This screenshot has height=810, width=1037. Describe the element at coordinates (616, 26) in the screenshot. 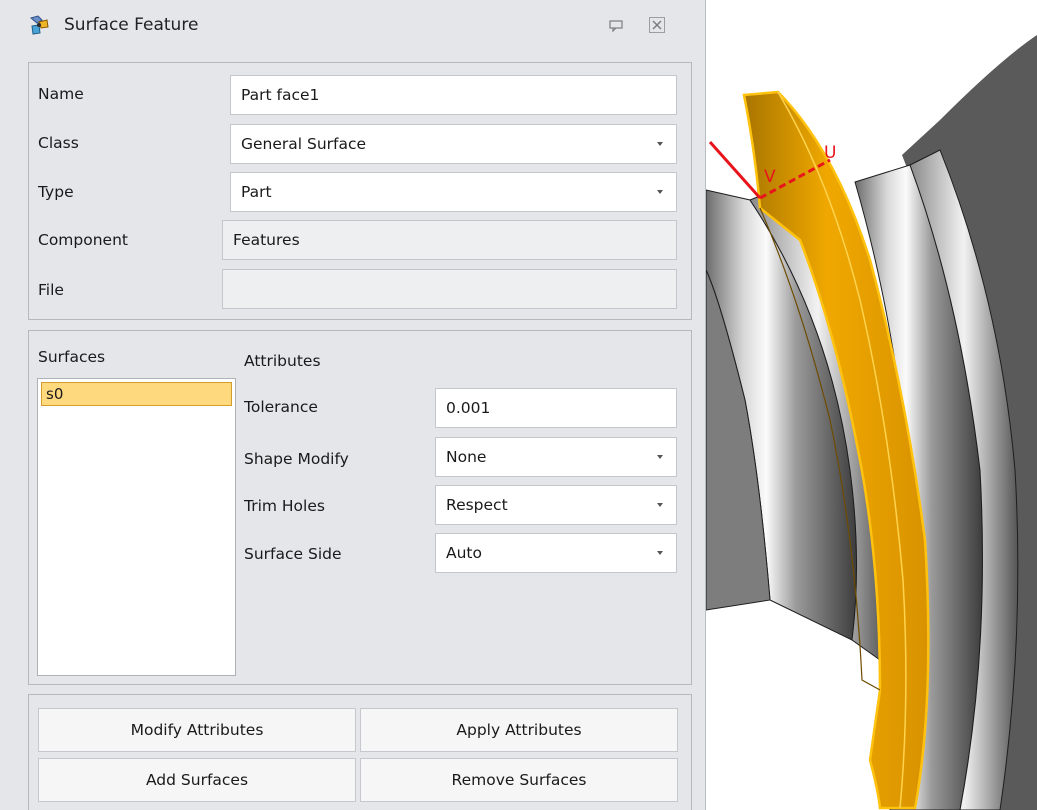

I see `pin-icon` at that location.